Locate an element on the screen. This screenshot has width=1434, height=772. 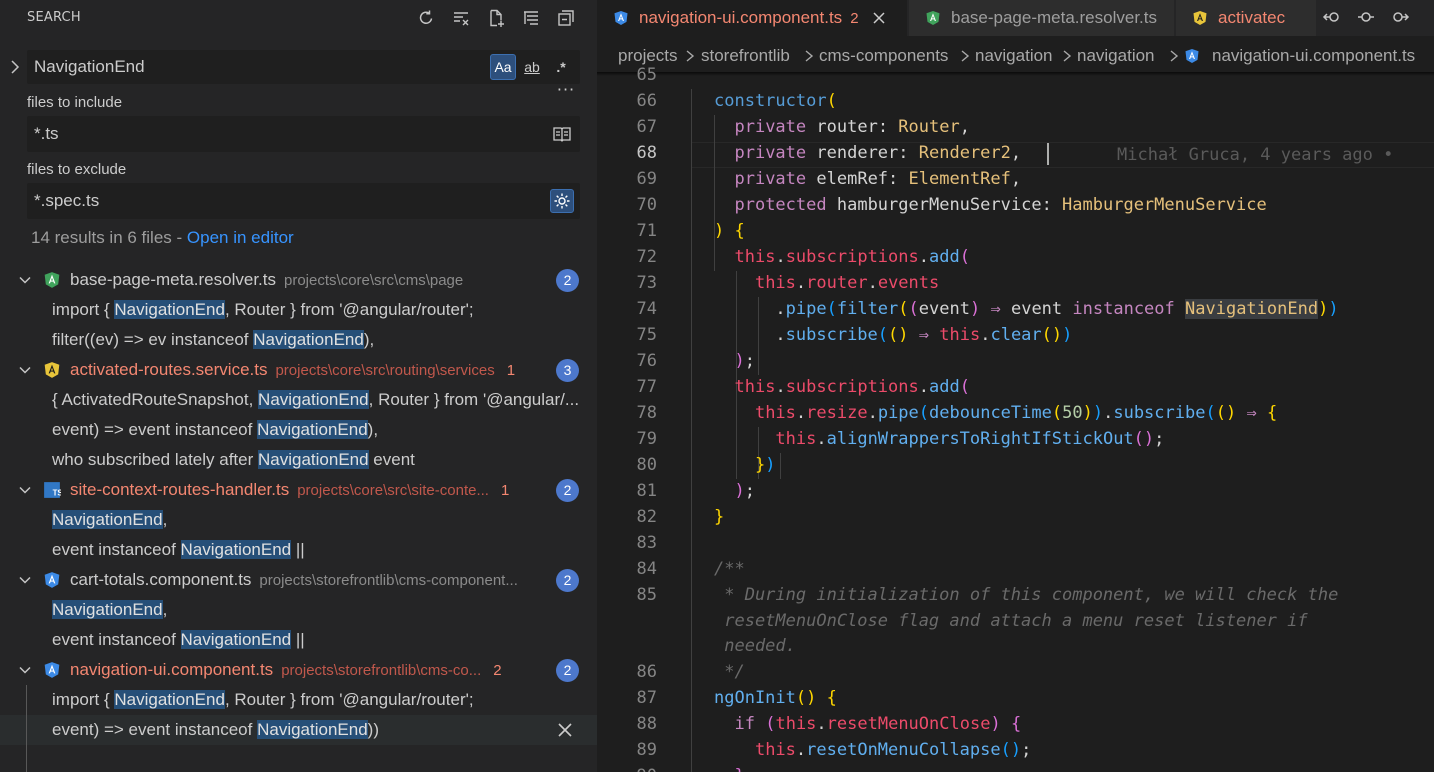
tab-base-page-meta-resolver: base-page-meta.resolver.ts is located at coordinates (1042, 18).